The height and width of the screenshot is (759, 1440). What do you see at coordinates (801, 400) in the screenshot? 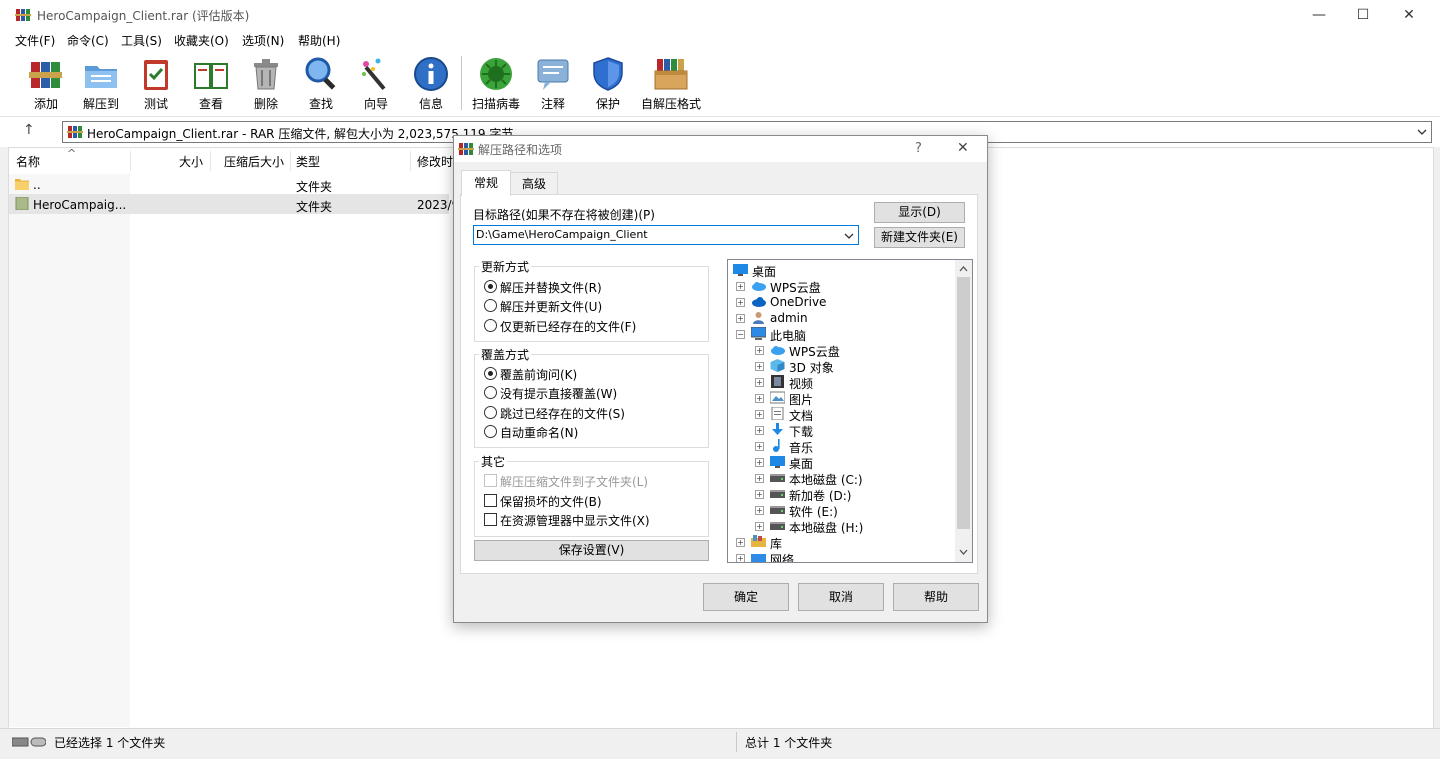
I see `tree-item-label: 图片` at bounding box center [801, 400].